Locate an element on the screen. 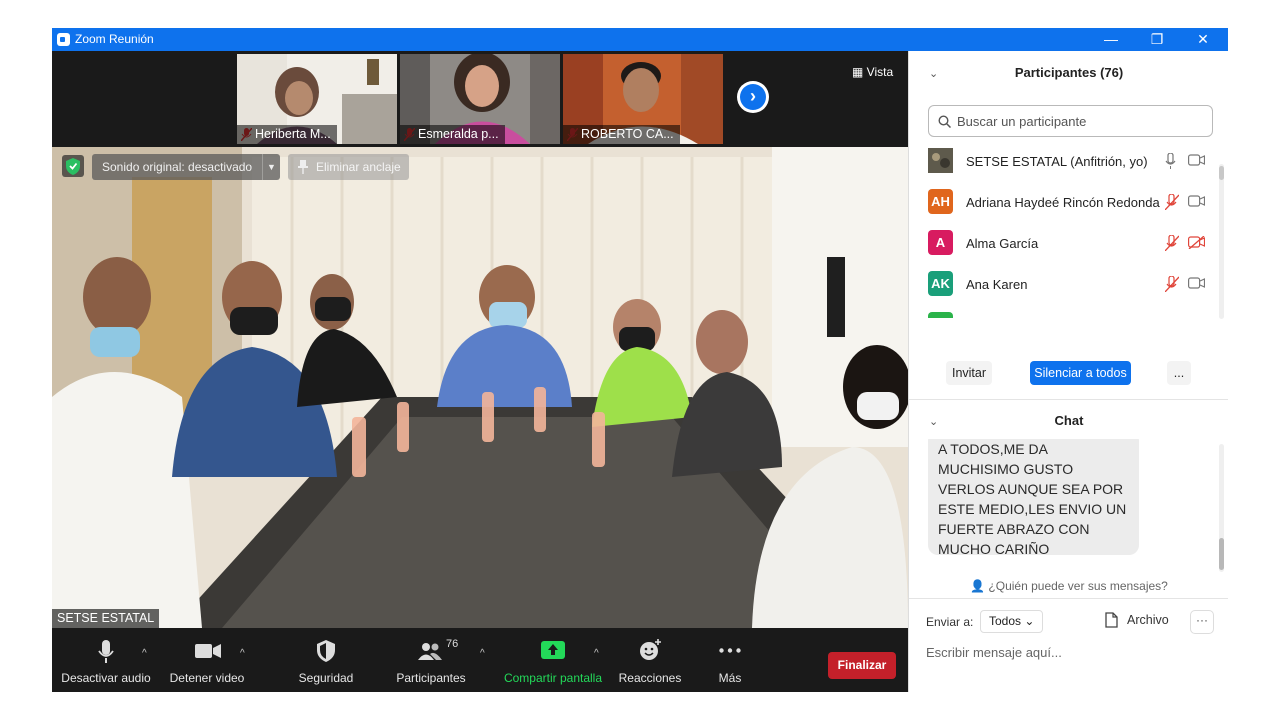 Image resolution: width=1280 pixels, height=720 pixels. avatar: A is located at coordinates (940, 242).